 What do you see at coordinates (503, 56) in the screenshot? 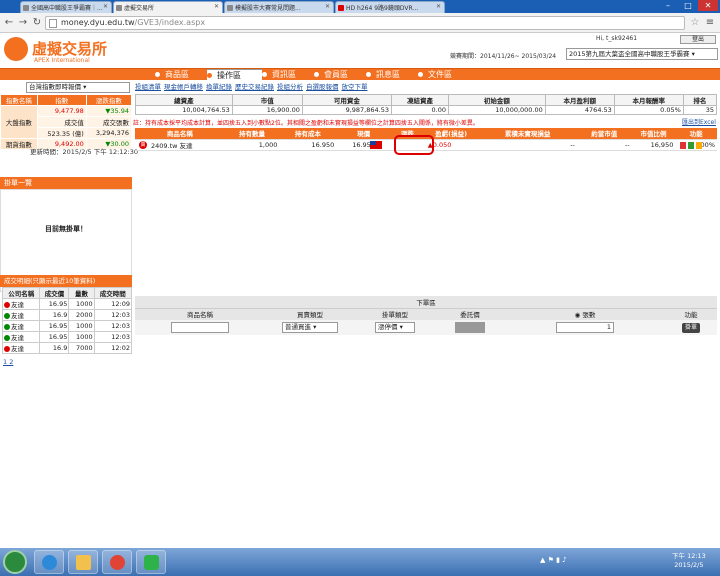
I see `contest-period: 競賽期間：2014/11/26~ 2015/03/24` at bounding box center [503, 56].